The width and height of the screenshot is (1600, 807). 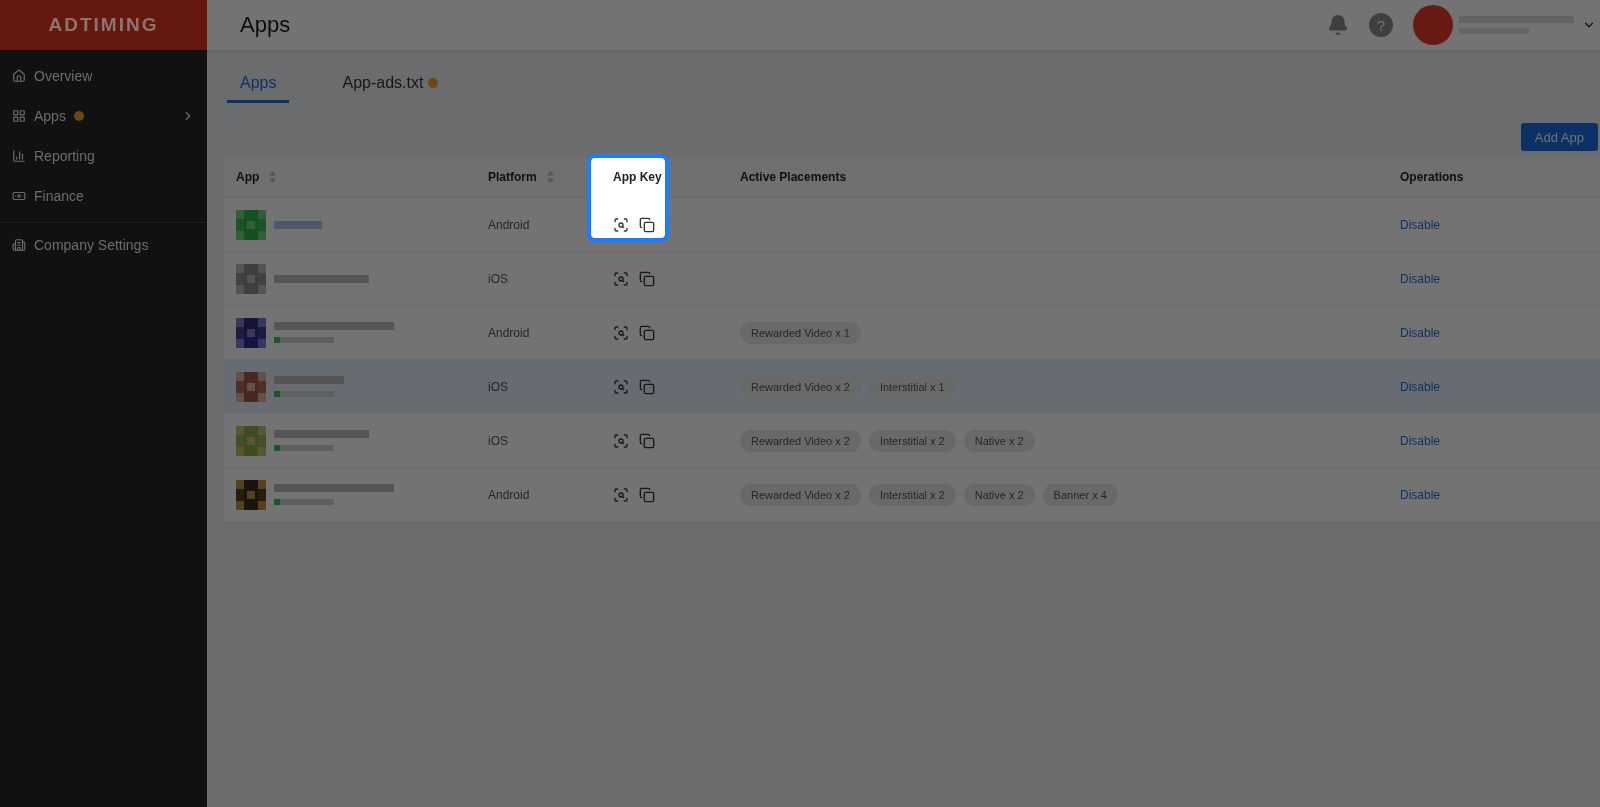 What do you see at coordinates (103, 196) in the screenshot?
I see `sidebar-item: Finance` at bounding box center [103, 196].